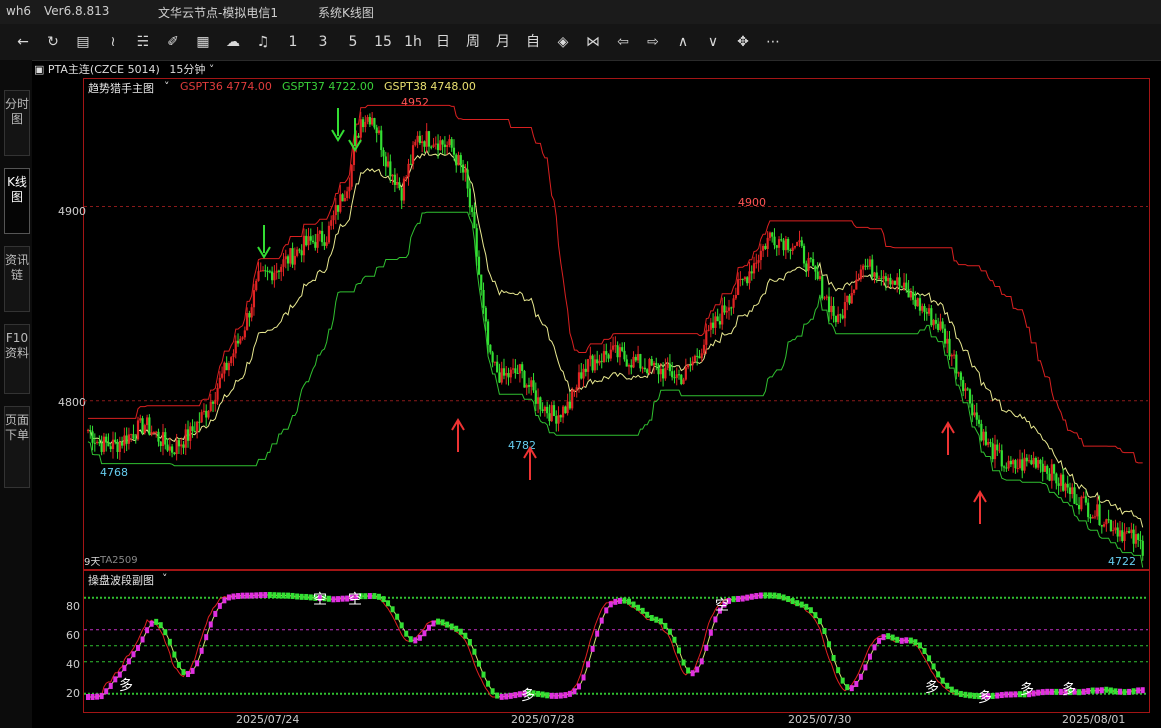 The image size is (1161, 728). Describe the element at coordinates (355, 600) in the screenshot. I see `signal-label: 空` at that location.